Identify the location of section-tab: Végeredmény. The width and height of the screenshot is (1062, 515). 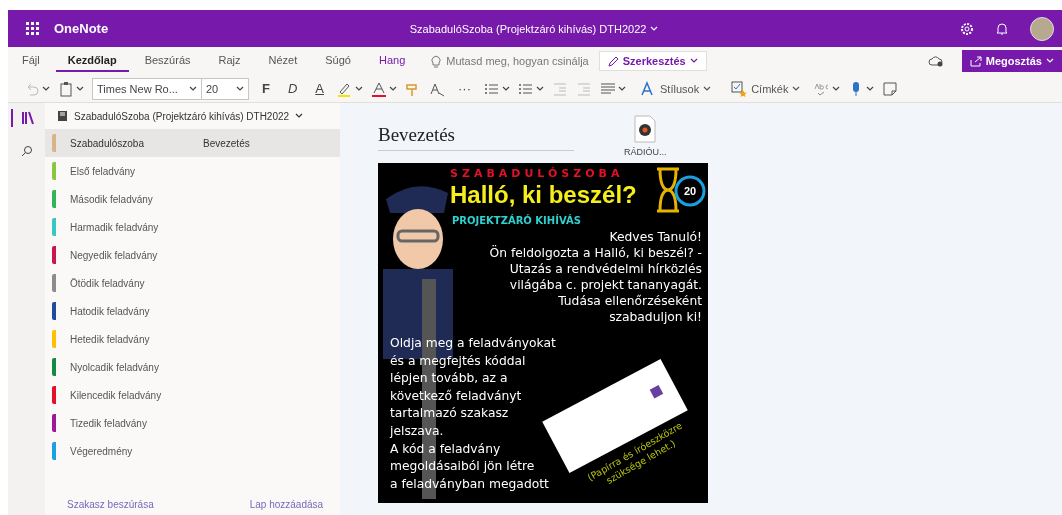
(118, 451).